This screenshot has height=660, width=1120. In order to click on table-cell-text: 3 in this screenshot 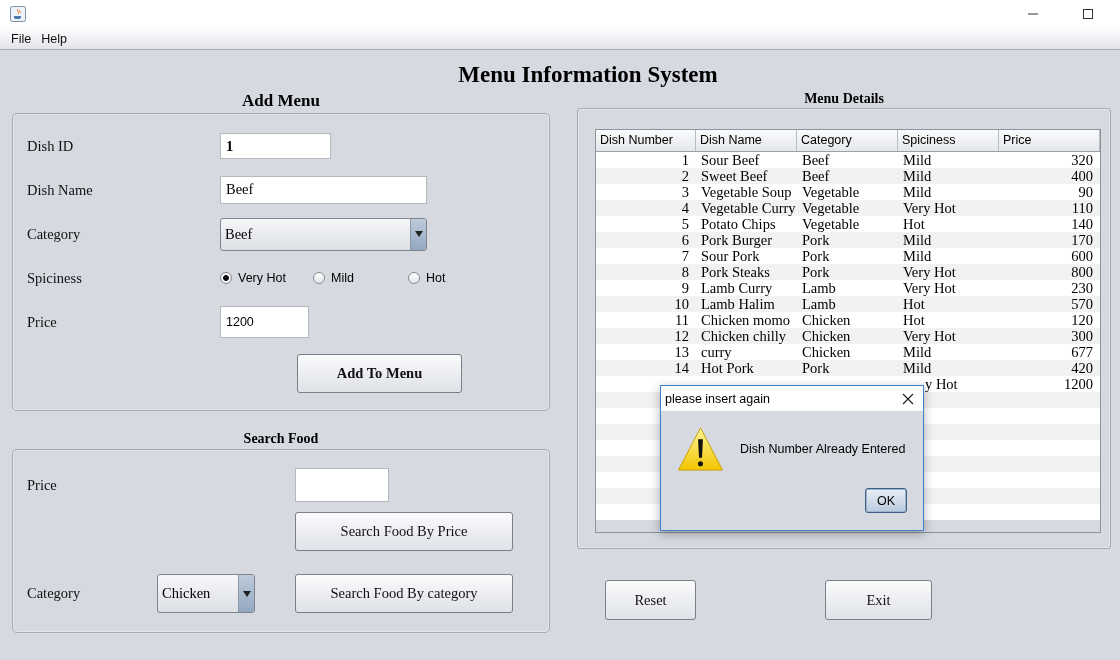, I will do `click(685, 192)`.